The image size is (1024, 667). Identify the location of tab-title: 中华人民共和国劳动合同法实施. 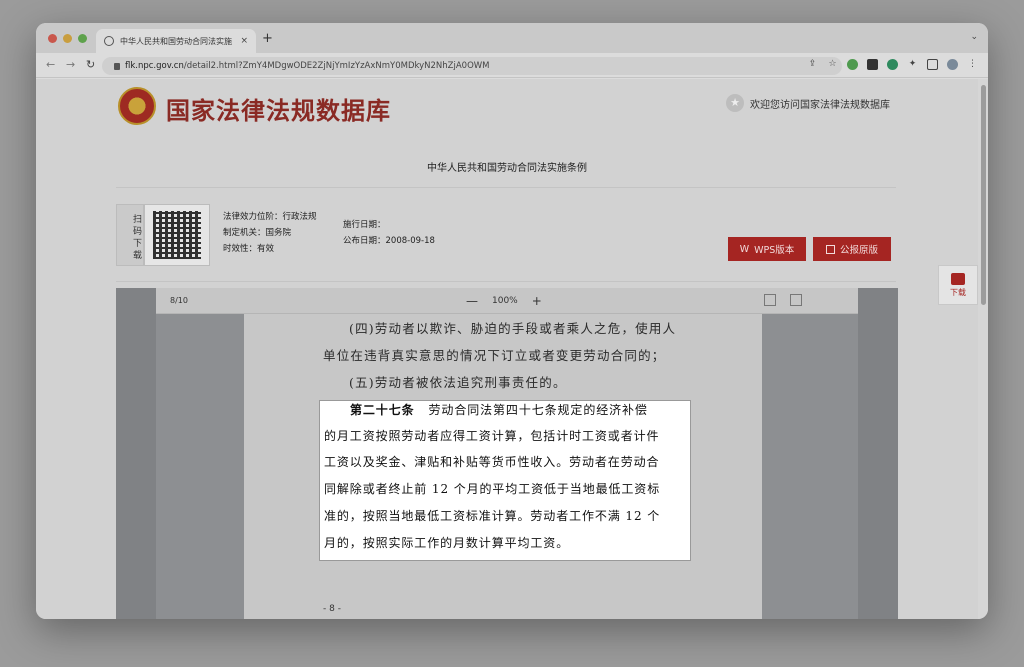
(176, 41).